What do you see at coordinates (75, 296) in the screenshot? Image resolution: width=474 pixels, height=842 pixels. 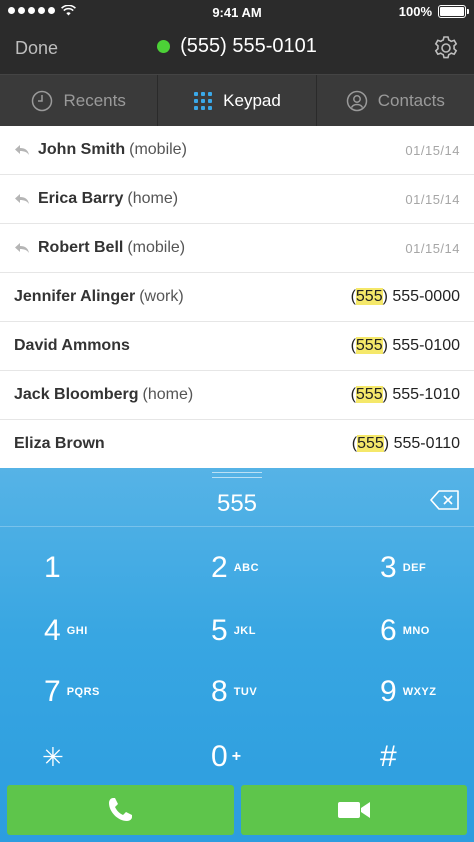 I see `contact-name: Jennifer Alinger` at bounding box center [75, 296].